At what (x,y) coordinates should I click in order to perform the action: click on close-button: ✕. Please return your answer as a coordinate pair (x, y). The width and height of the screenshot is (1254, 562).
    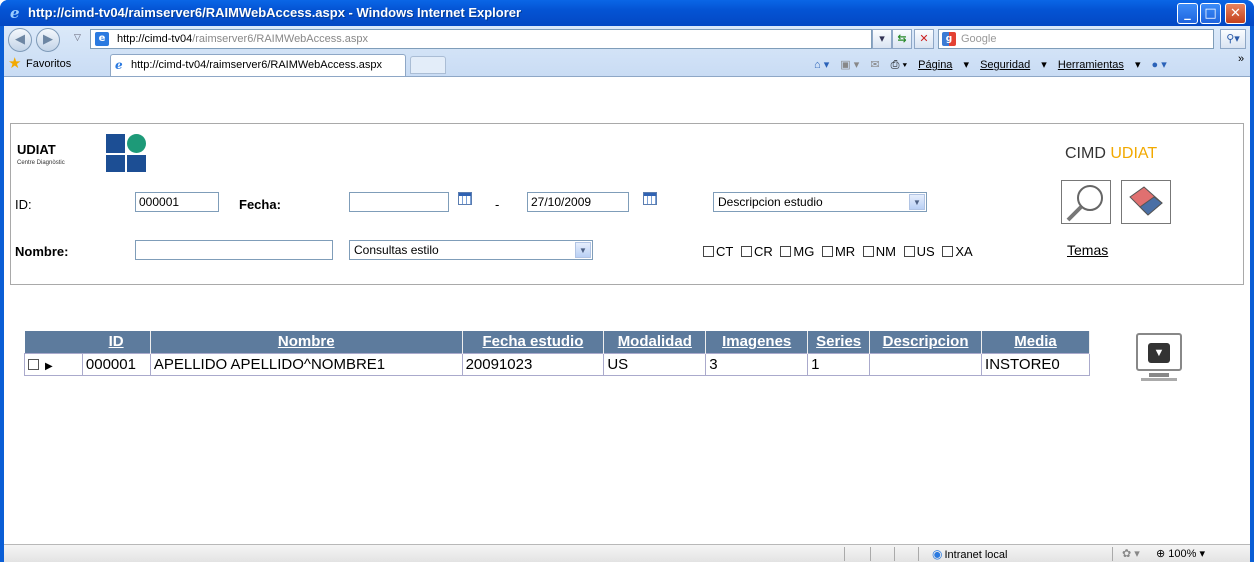
    Looking at the image, I should click on (1235, 13).